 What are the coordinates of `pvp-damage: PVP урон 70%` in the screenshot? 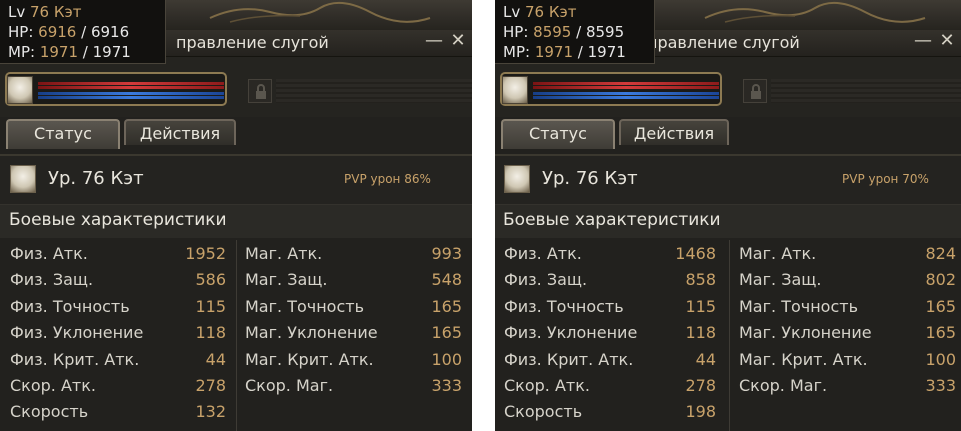 It's located at (885, 179).